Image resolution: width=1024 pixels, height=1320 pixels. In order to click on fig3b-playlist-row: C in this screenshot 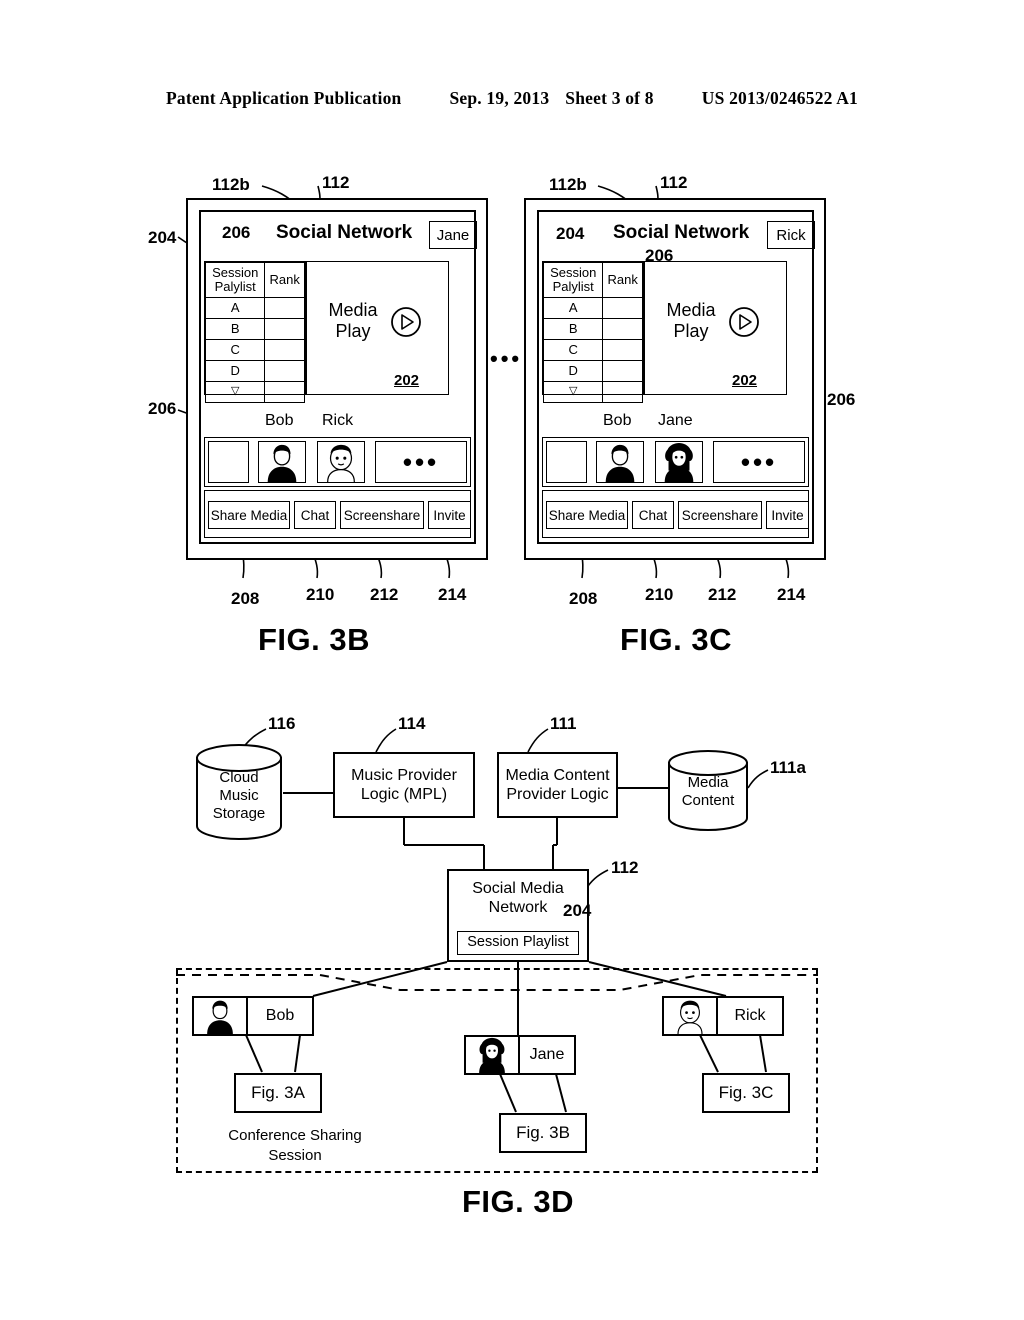, I will do `click(235, 350)`.